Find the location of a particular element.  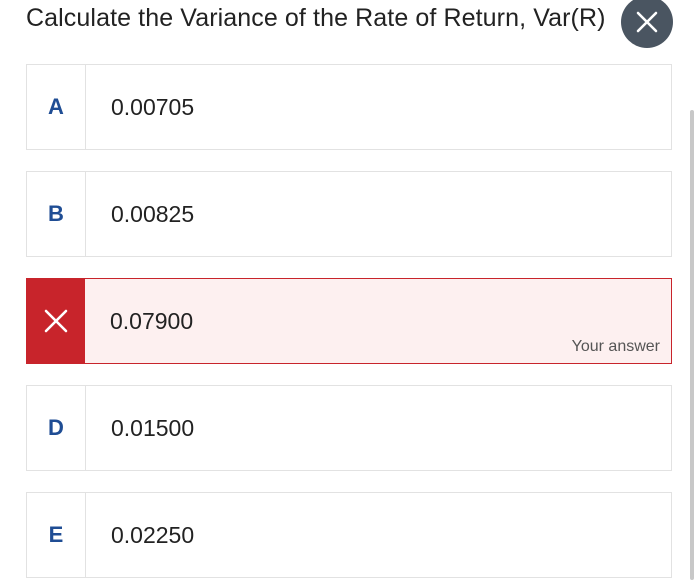

answer-option-a: A 0.00705 is located at coordinates (349, 107).